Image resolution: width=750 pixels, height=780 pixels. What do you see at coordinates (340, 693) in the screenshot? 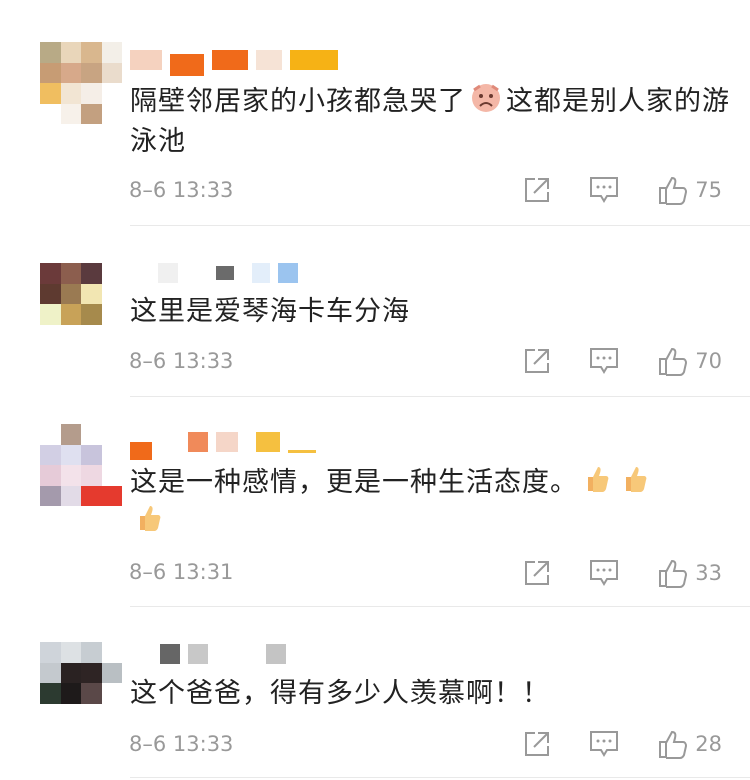
I see `comment-text: 这个爸爸，得有多少人羡慕啊！！` at bounding box center [340, 693].